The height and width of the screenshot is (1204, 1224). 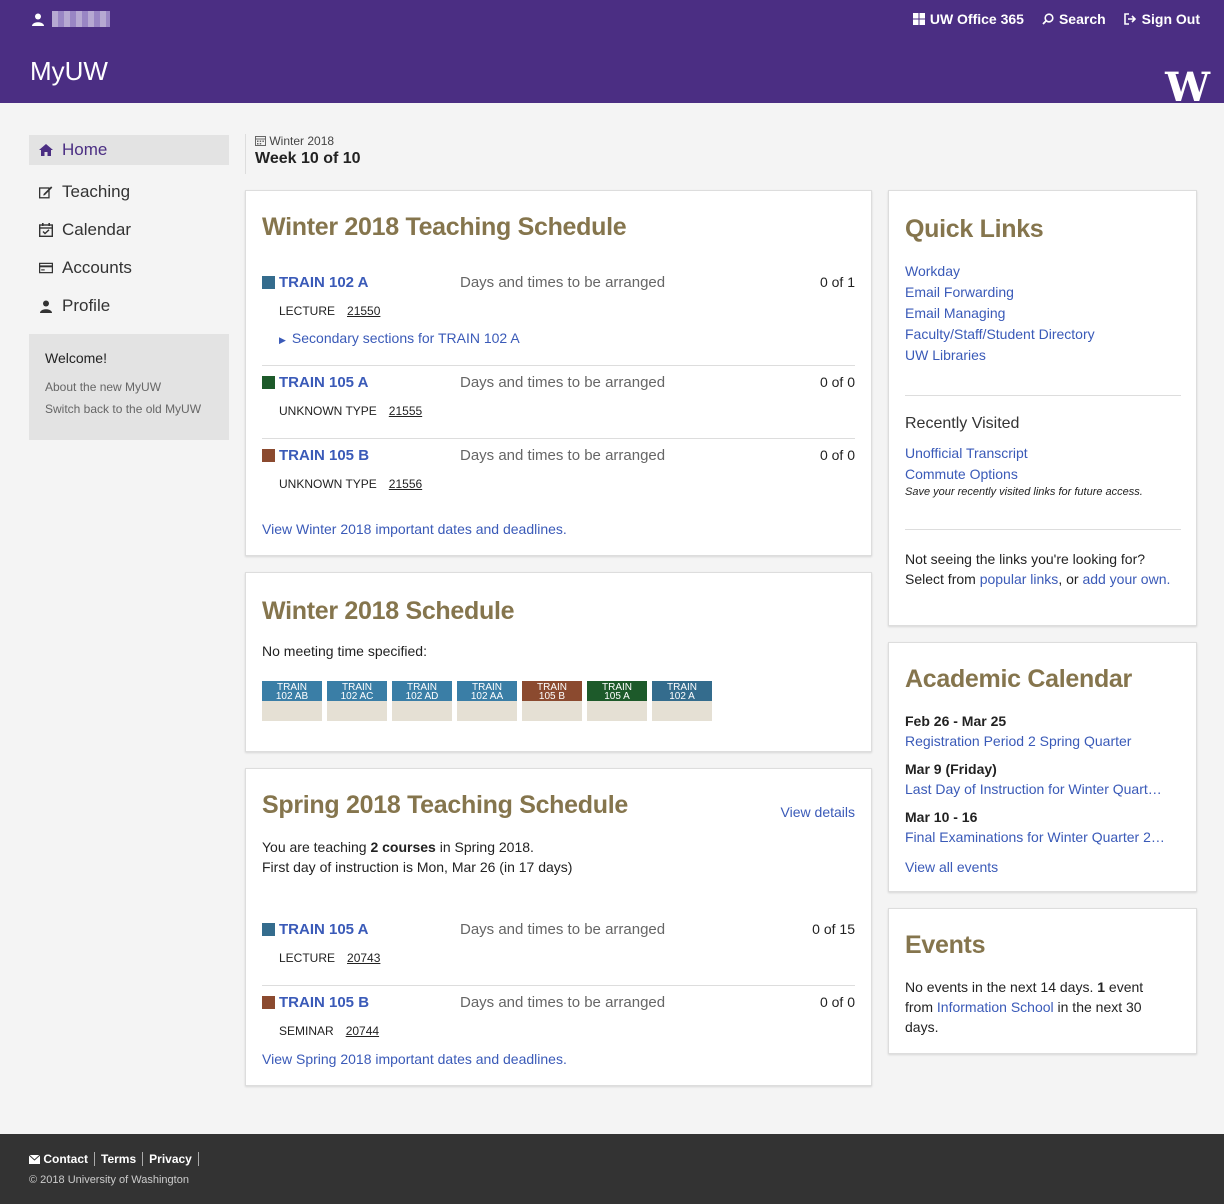 I want to click on course-type-label: LECTURE, so click(x=307, y=311).